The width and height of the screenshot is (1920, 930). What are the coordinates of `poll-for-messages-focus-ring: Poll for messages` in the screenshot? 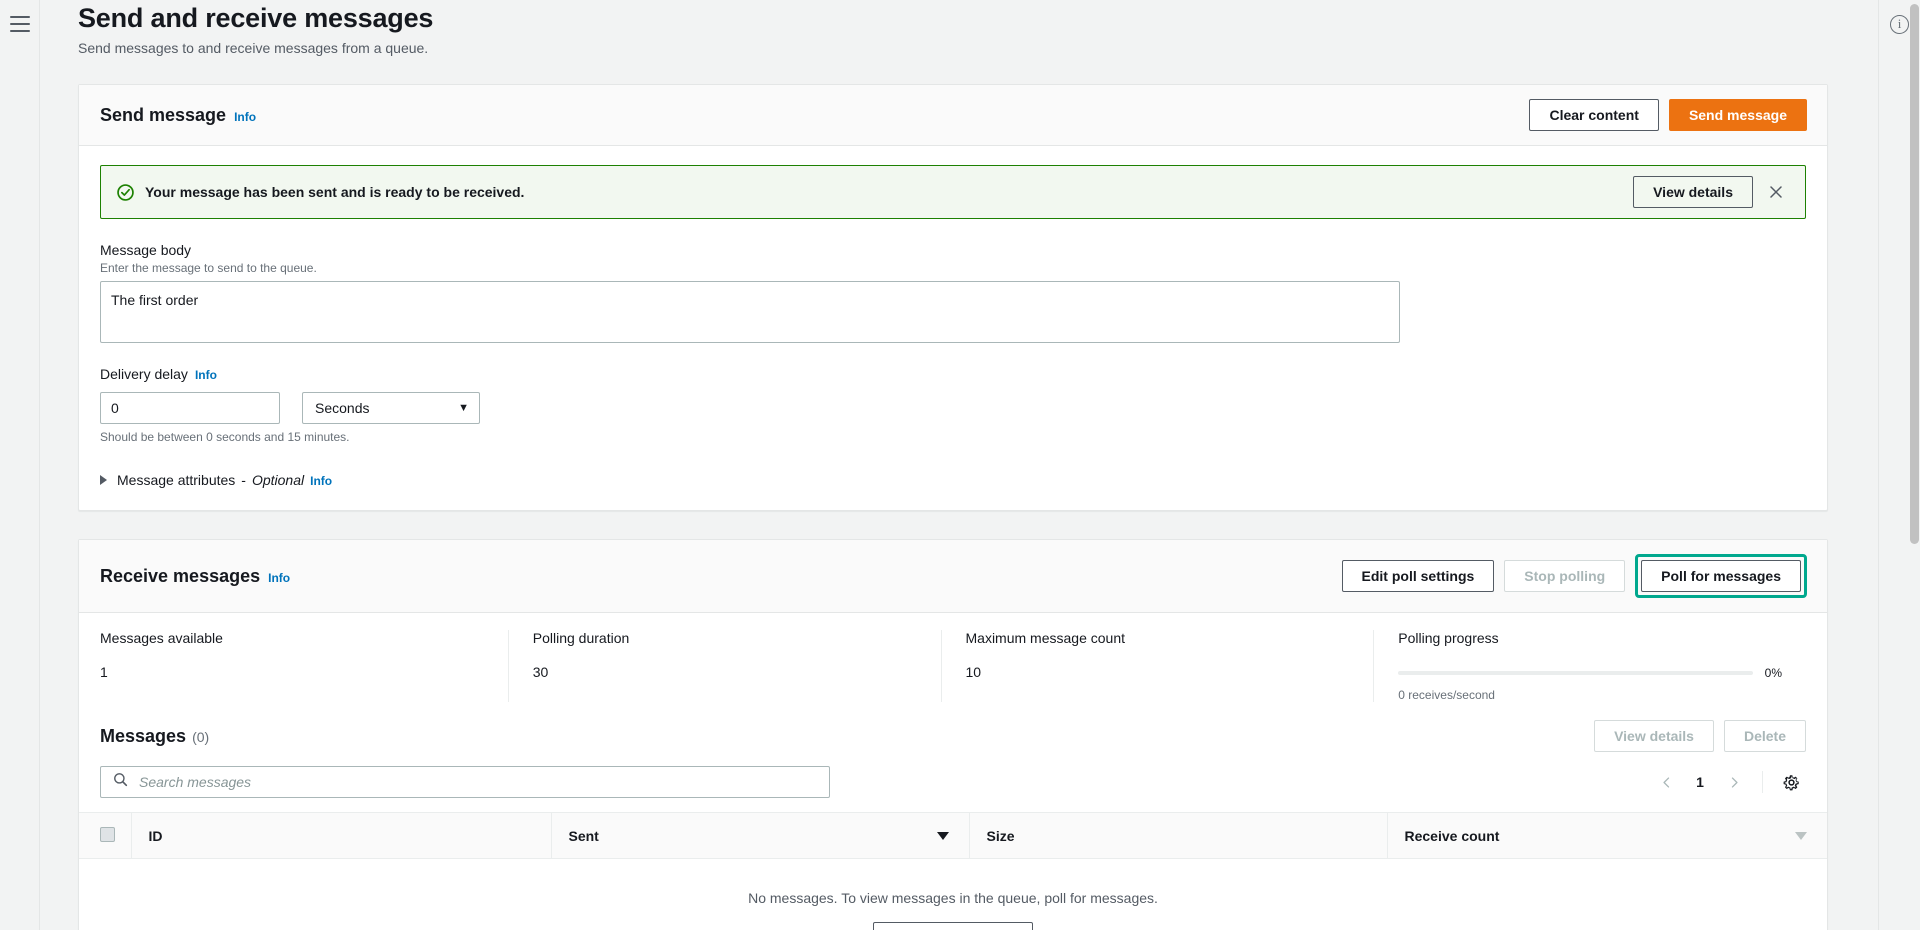 It's located at (1721, 576).